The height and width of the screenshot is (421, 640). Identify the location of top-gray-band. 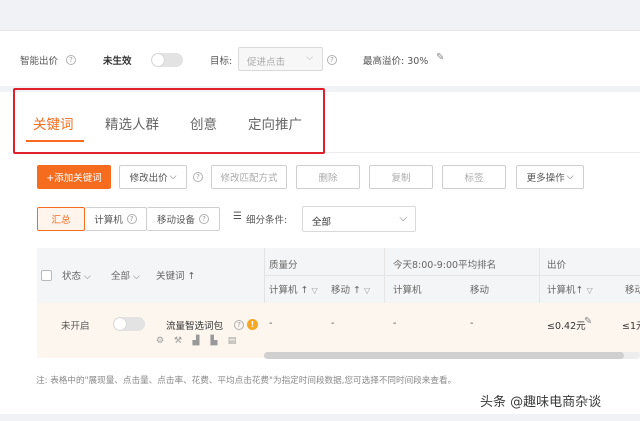
(320, 15).